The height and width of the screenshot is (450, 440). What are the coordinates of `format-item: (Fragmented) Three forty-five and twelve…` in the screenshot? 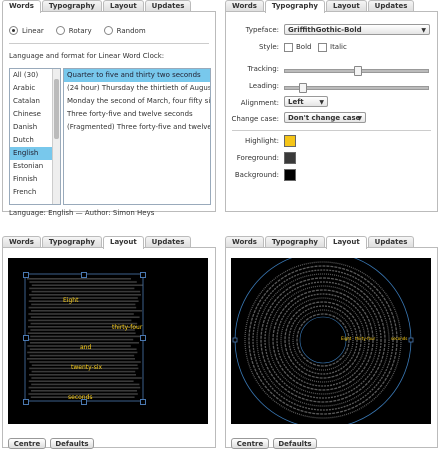 It's located at (137, 127).